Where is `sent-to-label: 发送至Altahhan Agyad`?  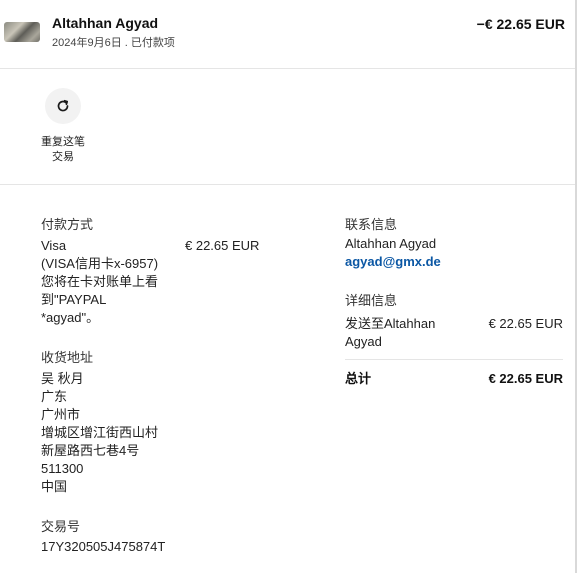 sent-to-label: 发送至Altahhan Agyad is located at coordinates (410, 333).